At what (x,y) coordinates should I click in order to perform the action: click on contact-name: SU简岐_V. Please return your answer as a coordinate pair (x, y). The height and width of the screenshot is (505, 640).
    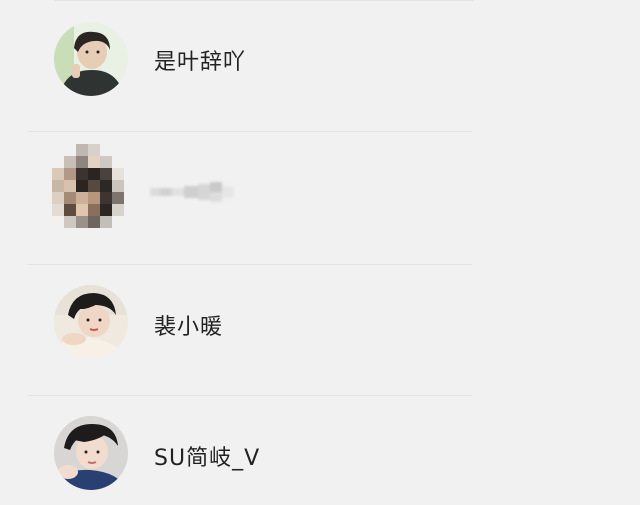
    Looking at the image, I should click on (207, 458).